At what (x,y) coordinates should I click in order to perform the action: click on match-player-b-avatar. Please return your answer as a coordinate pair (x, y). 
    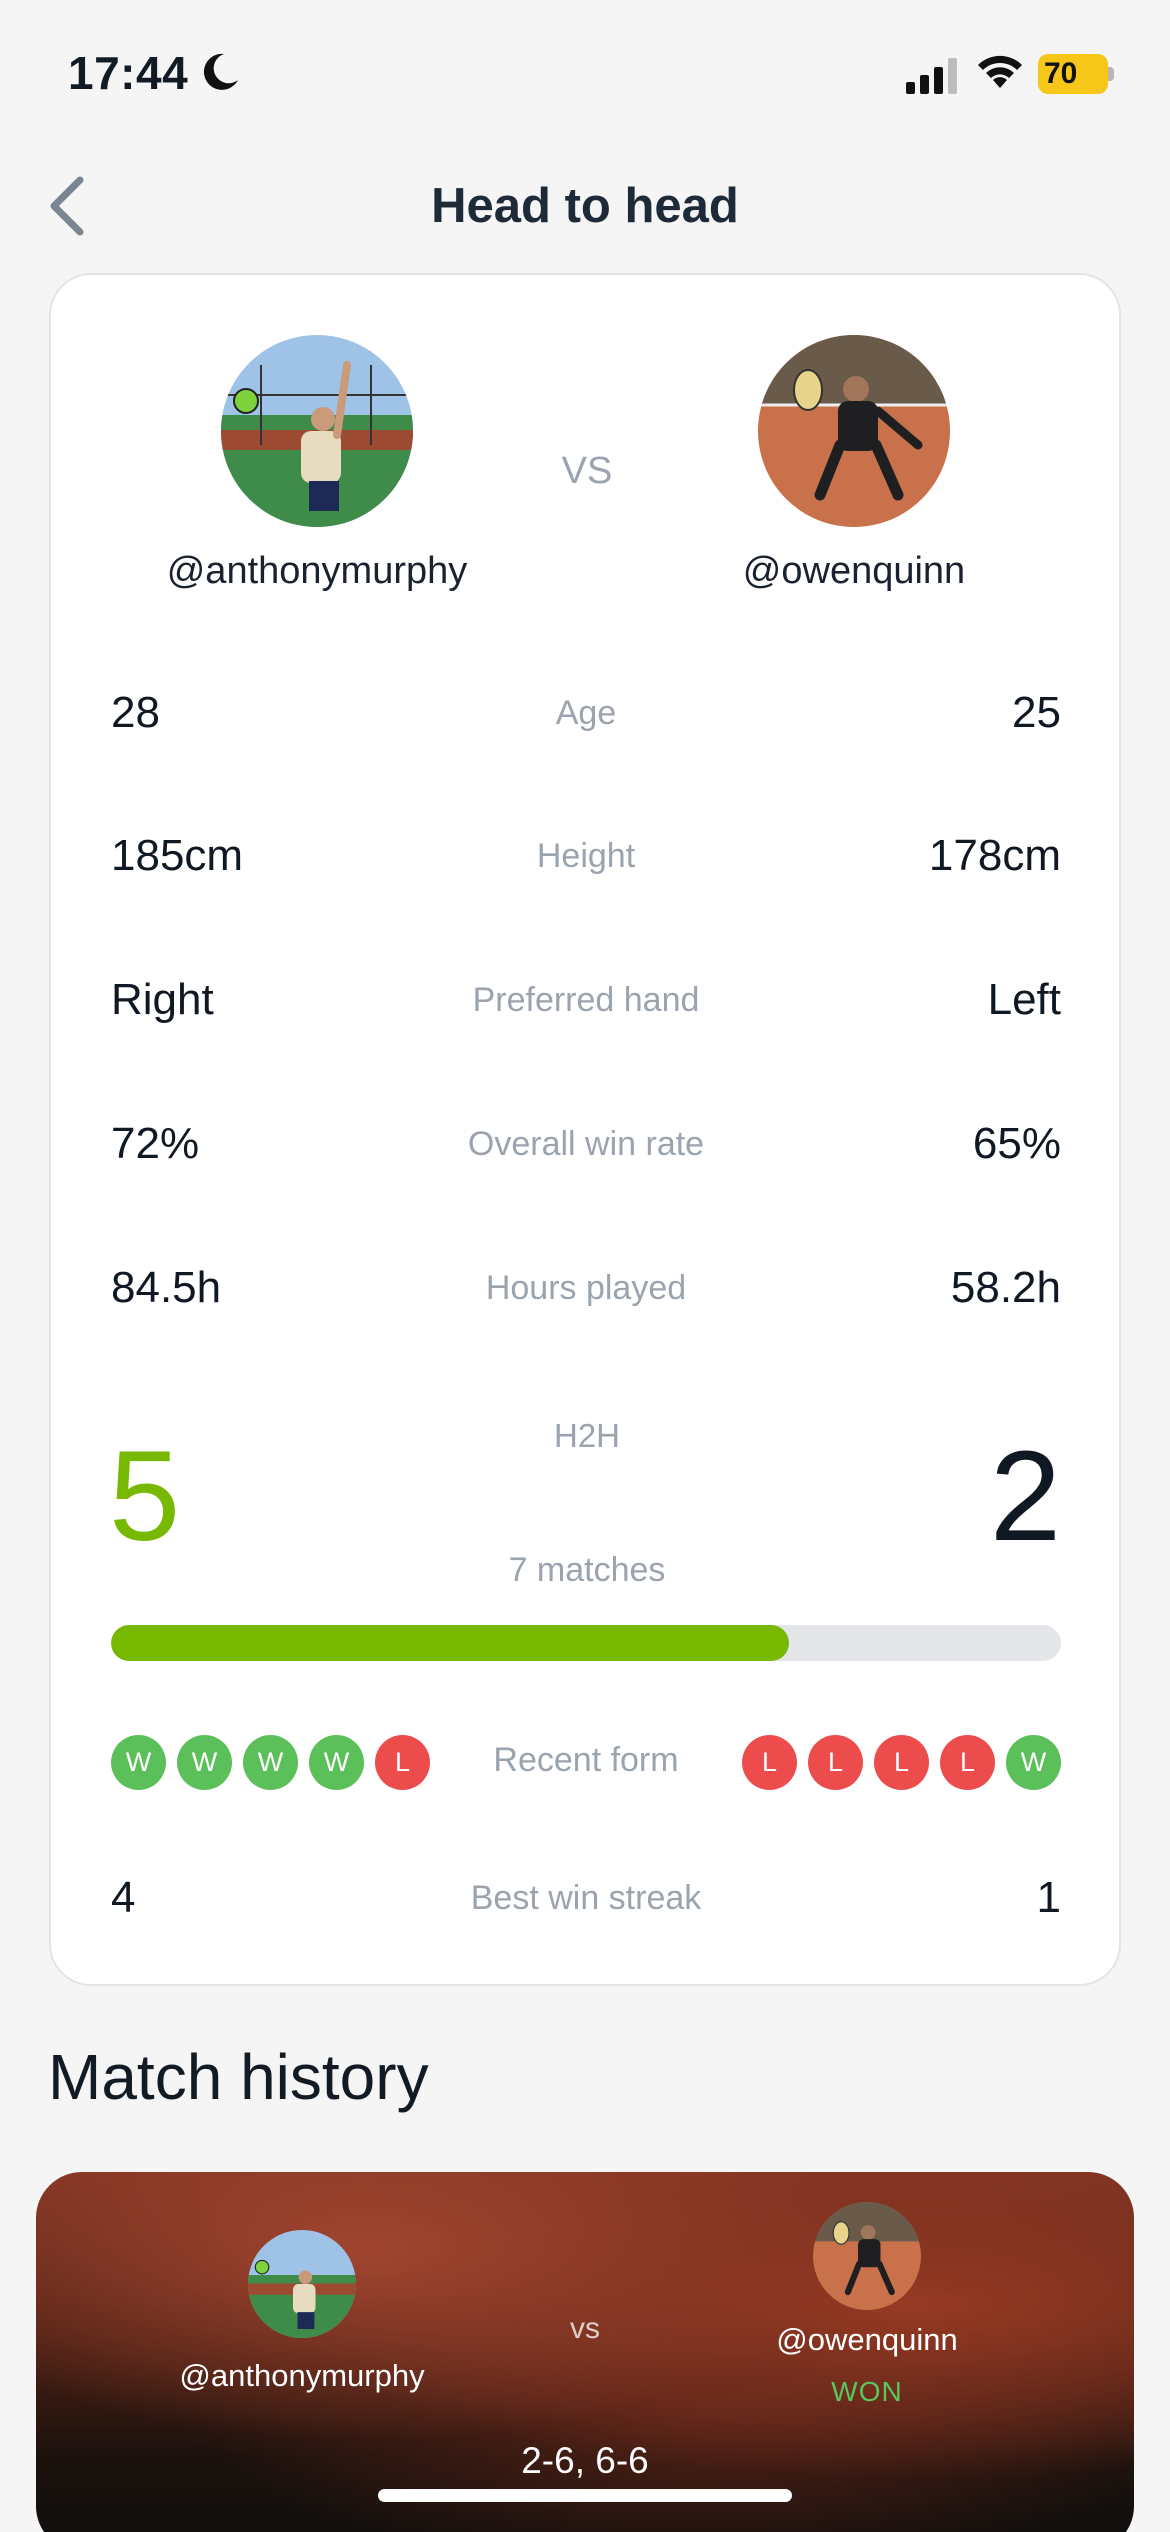
    Looking at the image, I should click on (867, 2256).